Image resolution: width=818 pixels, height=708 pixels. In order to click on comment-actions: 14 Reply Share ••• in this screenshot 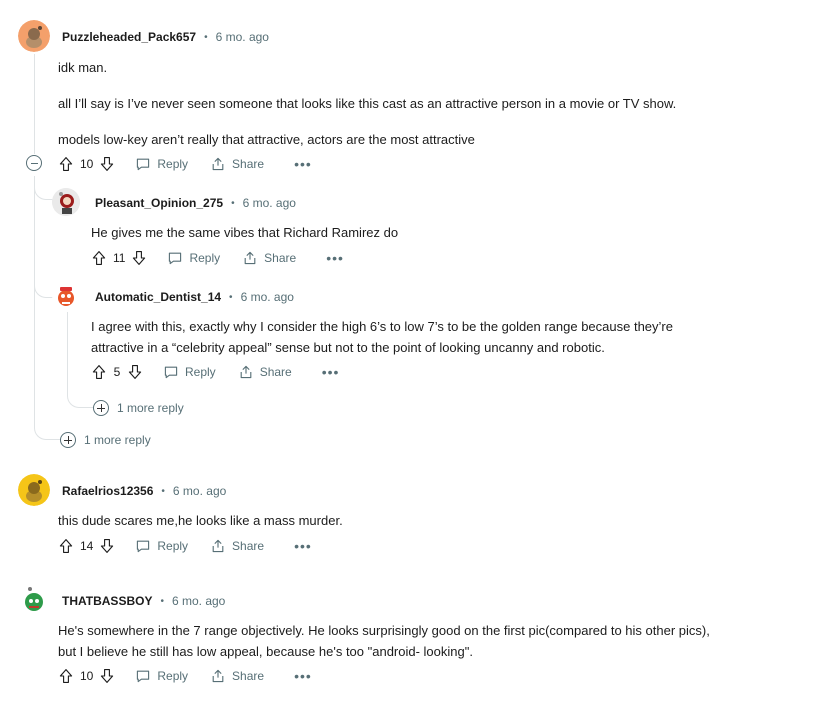, I will do `click(185, 546)`.